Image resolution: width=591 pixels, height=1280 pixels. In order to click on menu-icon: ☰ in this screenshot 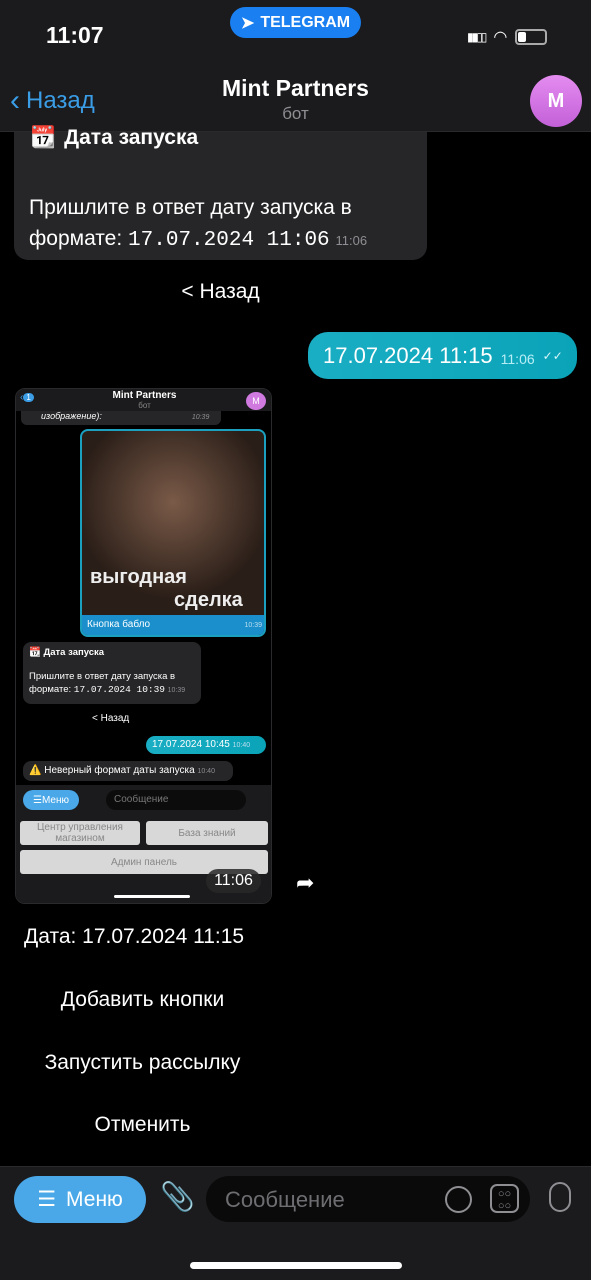, I will do `click(47, 1199)`.